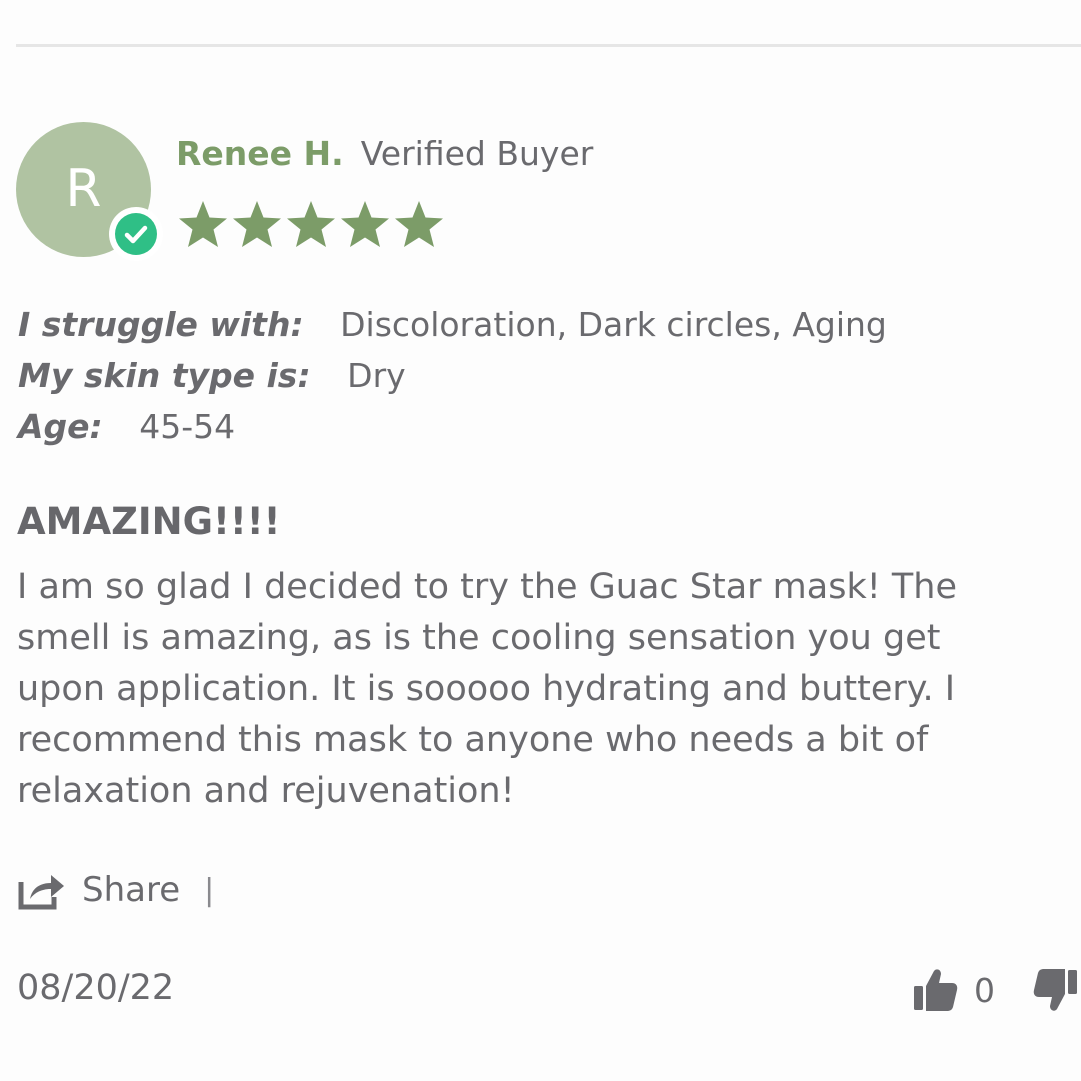 The height and width of the screenshot is (1081, 1081). What do you see at coordinates (42, 890) in the screenshot?
I see `share-icon` at bounding box center [42, 890].